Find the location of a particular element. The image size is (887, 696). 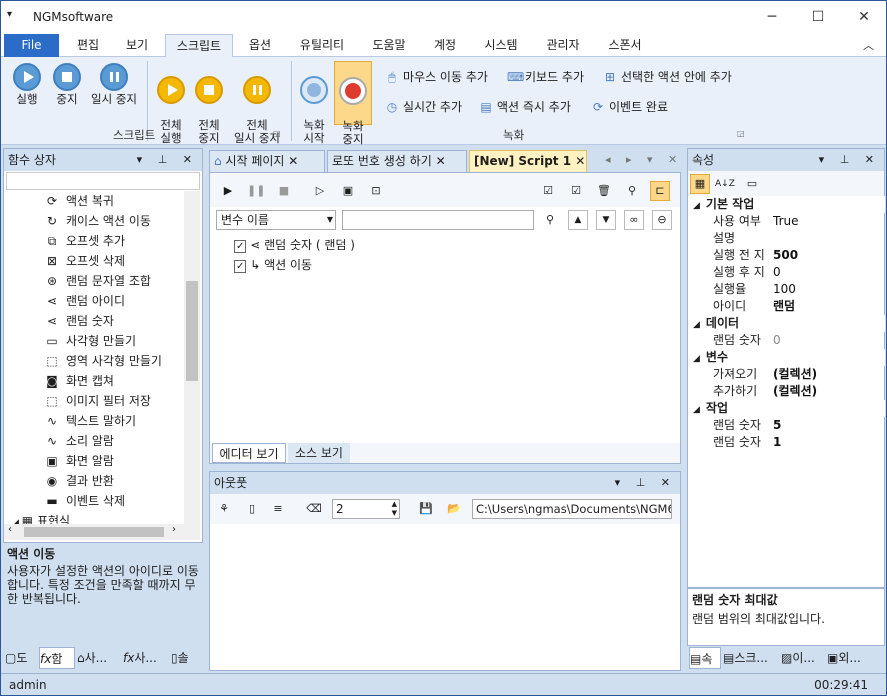

tab-admin: 관리자 is located at coordinates (563, 45).